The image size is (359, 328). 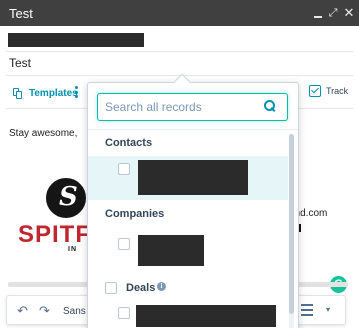 I want to click on bulleted-list-icon, so click(x=307, y=310).